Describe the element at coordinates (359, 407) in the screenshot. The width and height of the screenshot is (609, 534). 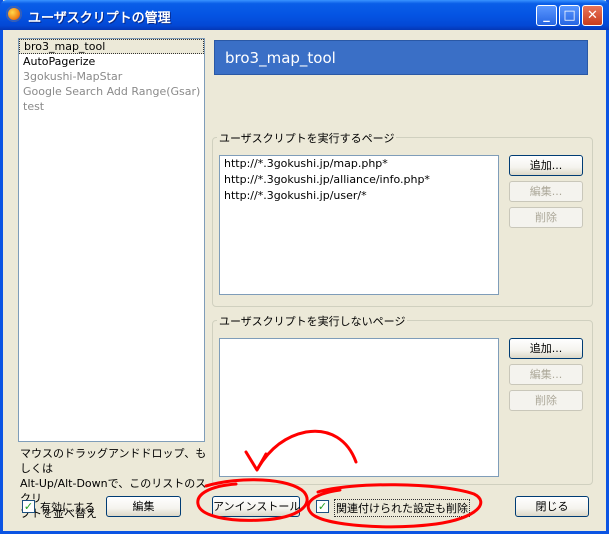
I see `exclude-url-list` at that location.